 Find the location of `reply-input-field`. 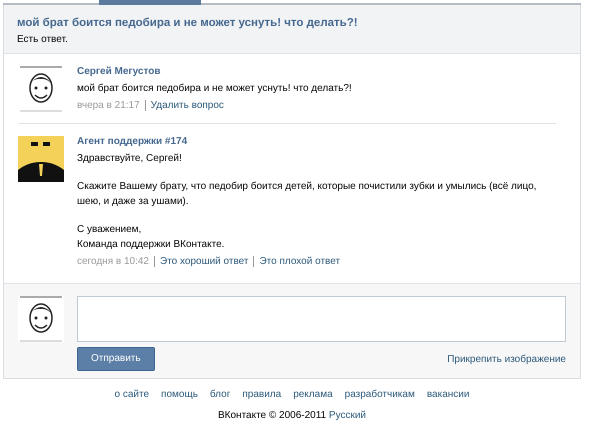

reply-input-field is located at coordinates (321, 319).